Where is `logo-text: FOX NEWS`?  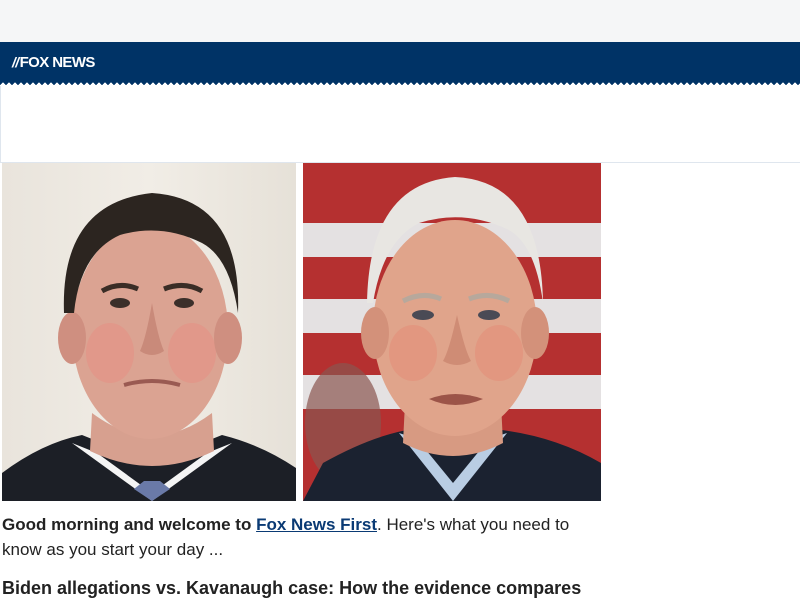 logo-text: FOX NEWS is located at coordinates (57, 62).